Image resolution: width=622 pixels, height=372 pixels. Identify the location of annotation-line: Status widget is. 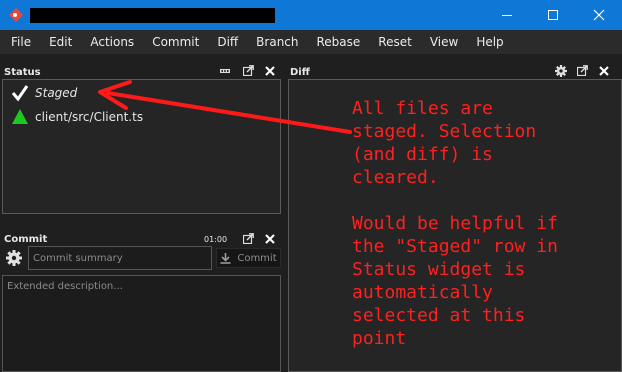
(439, 269).